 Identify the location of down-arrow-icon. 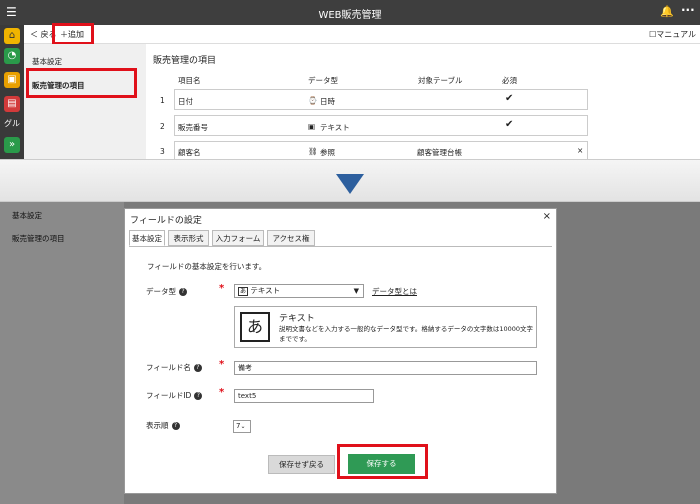
(350, 184).